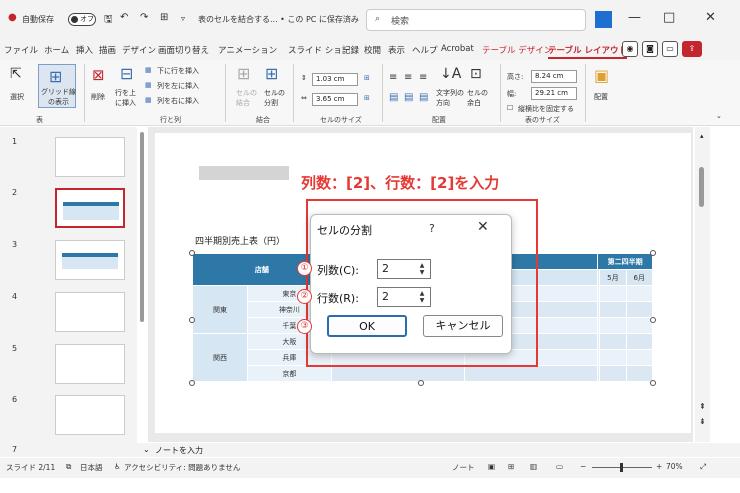 The width and height of the screenshot is (740, 493). What do you see at coordinates (17, 97) in the screenshot?
I see `select-button: 選択` at bounding box center [17, 97].